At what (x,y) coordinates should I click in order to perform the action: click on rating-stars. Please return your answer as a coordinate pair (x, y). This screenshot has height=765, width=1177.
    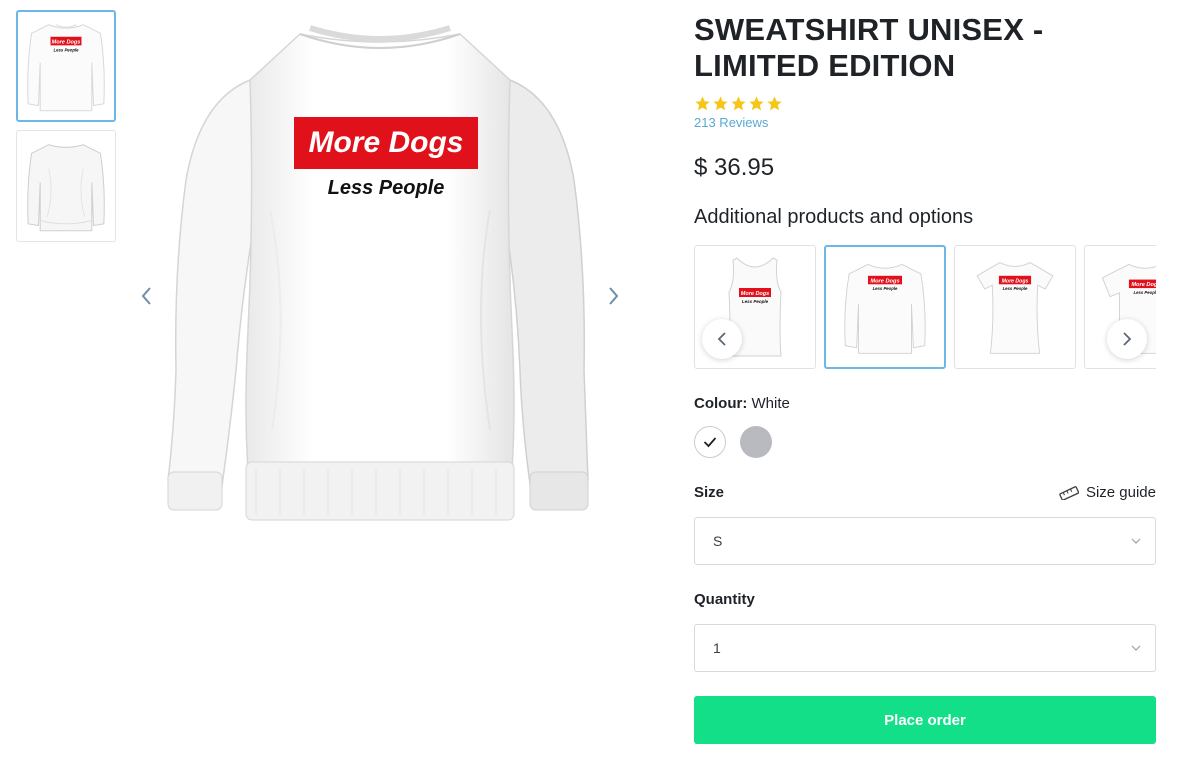
    Looking at the image, I should click on (925, 103).